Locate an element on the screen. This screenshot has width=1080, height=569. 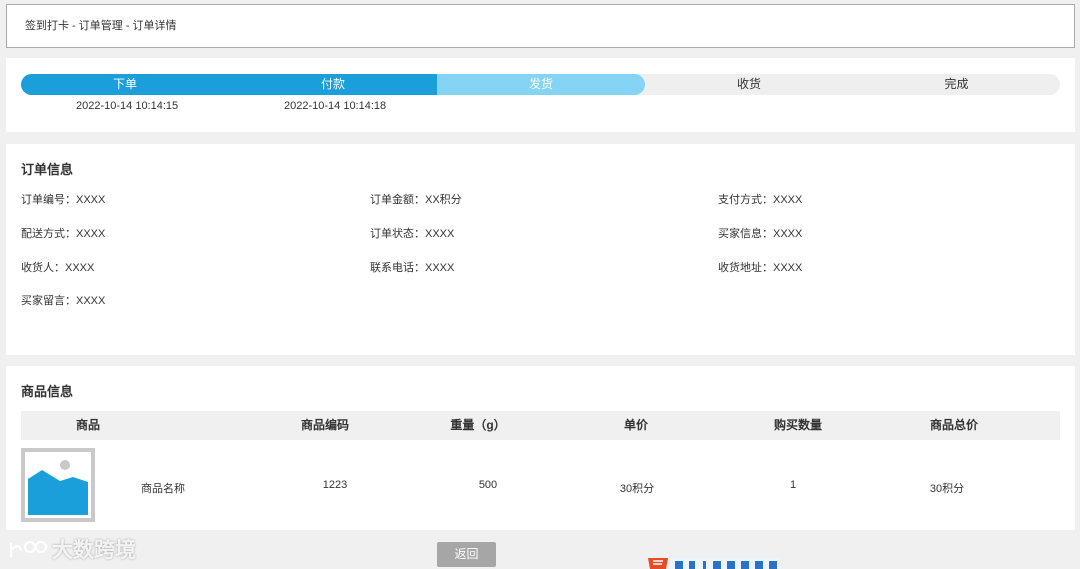
step-order-placed: 下单 is located at coordinates (125, 84).